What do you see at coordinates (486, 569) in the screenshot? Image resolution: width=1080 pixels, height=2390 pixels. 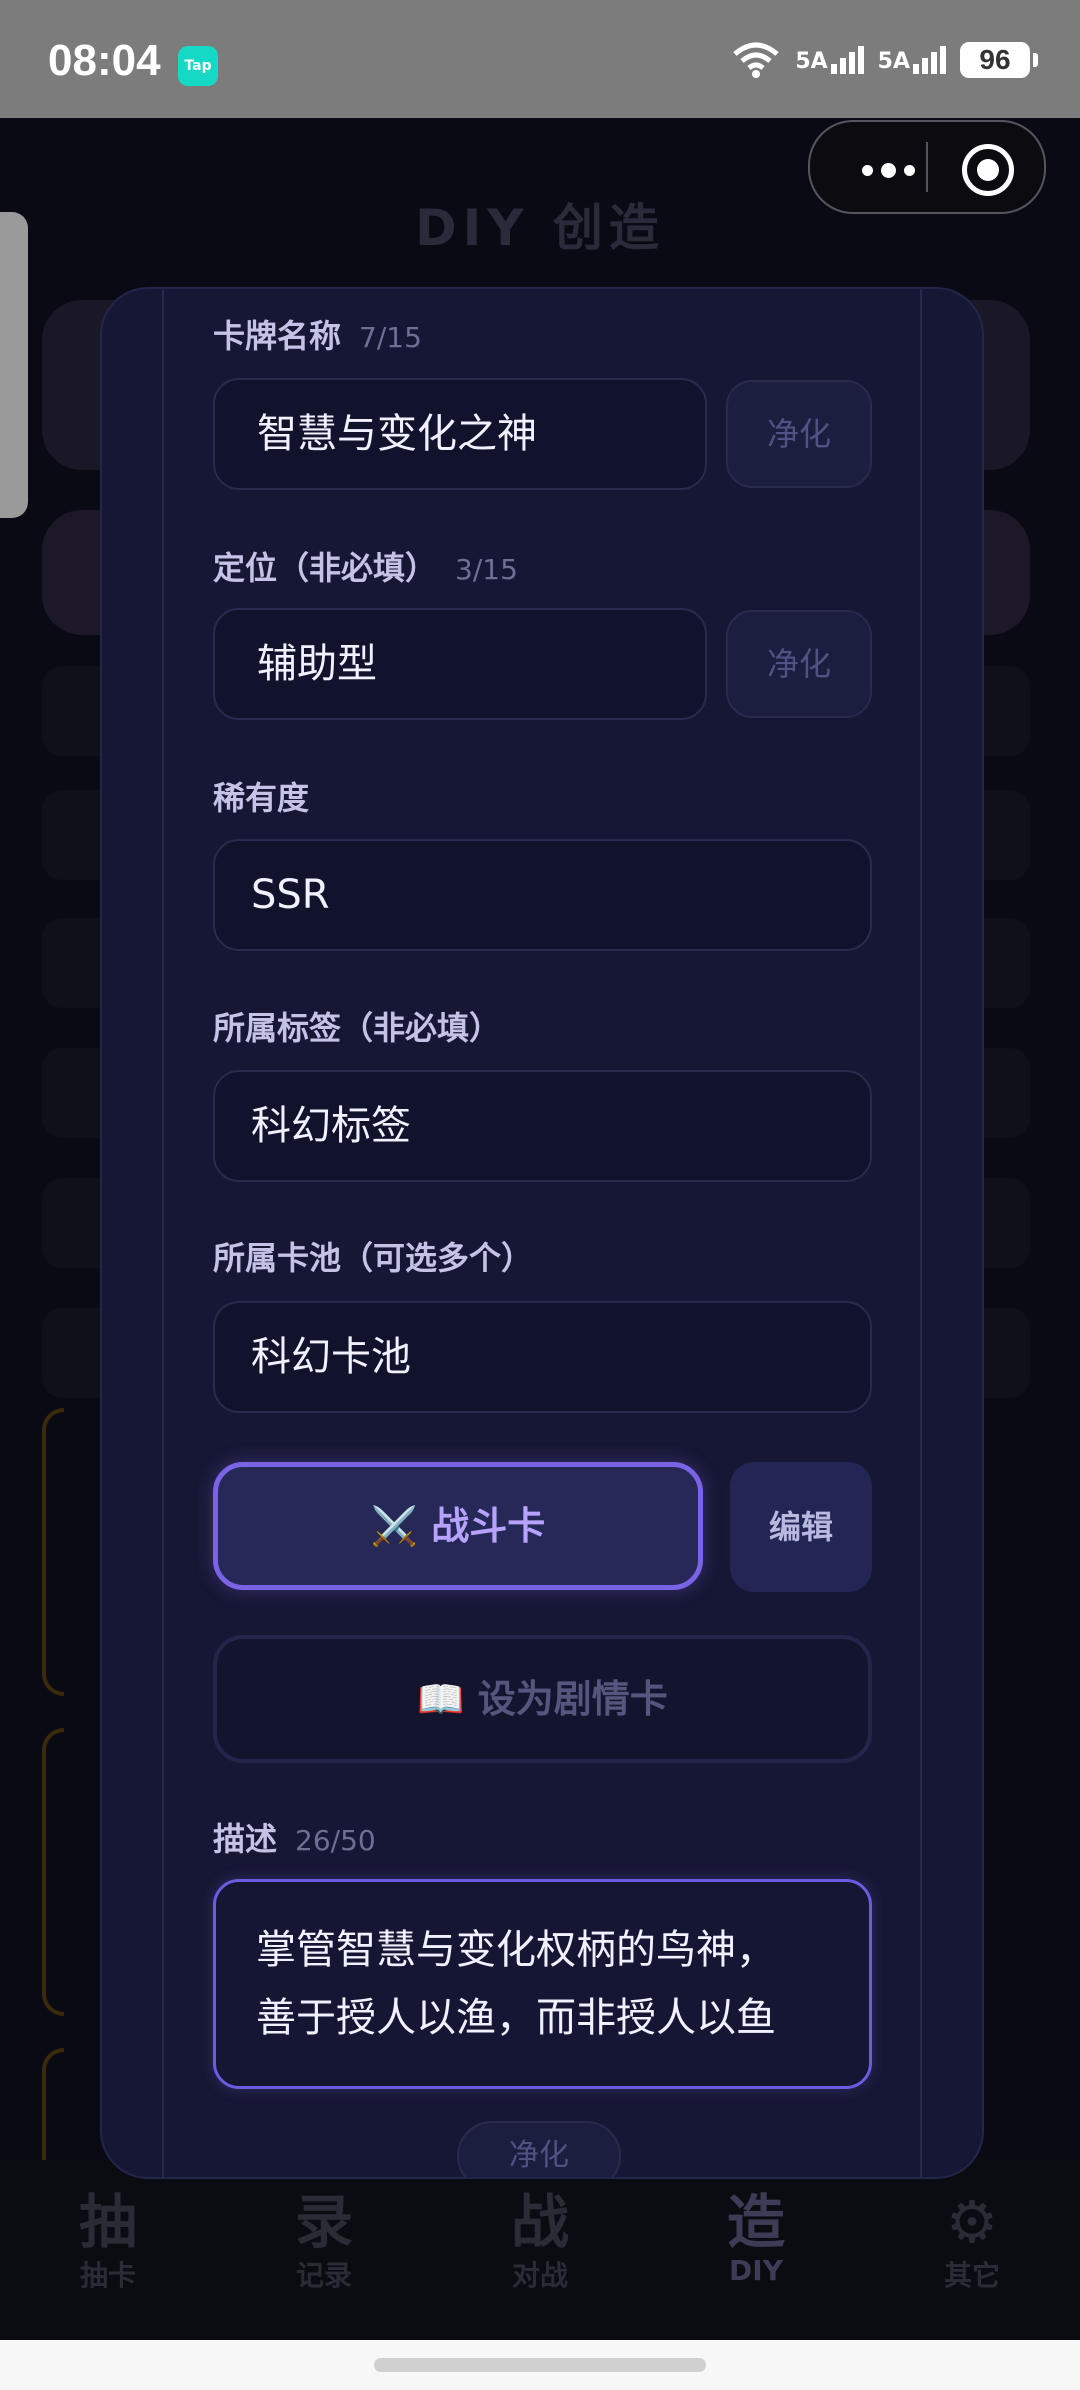 I see `position-count: 3/15` at bounding box center [486, 569].